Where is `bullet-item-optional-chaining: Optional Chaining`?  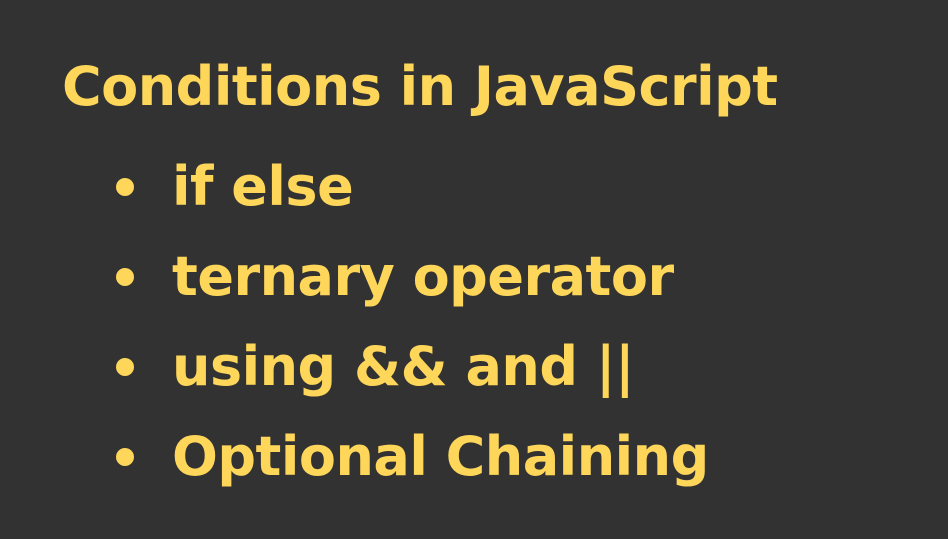
bullet-item-optional-chaining: Optional Chaining is located at coordinates (412, 457).